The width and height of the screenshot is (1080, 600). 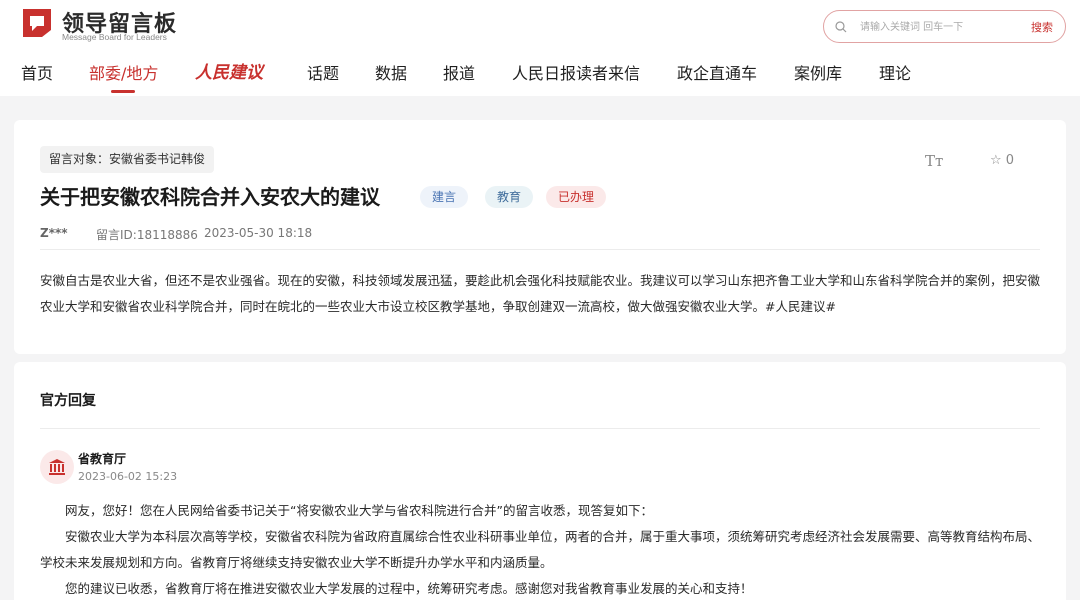 What do you see at coordinates (1010, 160) in the screenshot?
I see `favorite-count: 0` at bounding box center [1010, 160].